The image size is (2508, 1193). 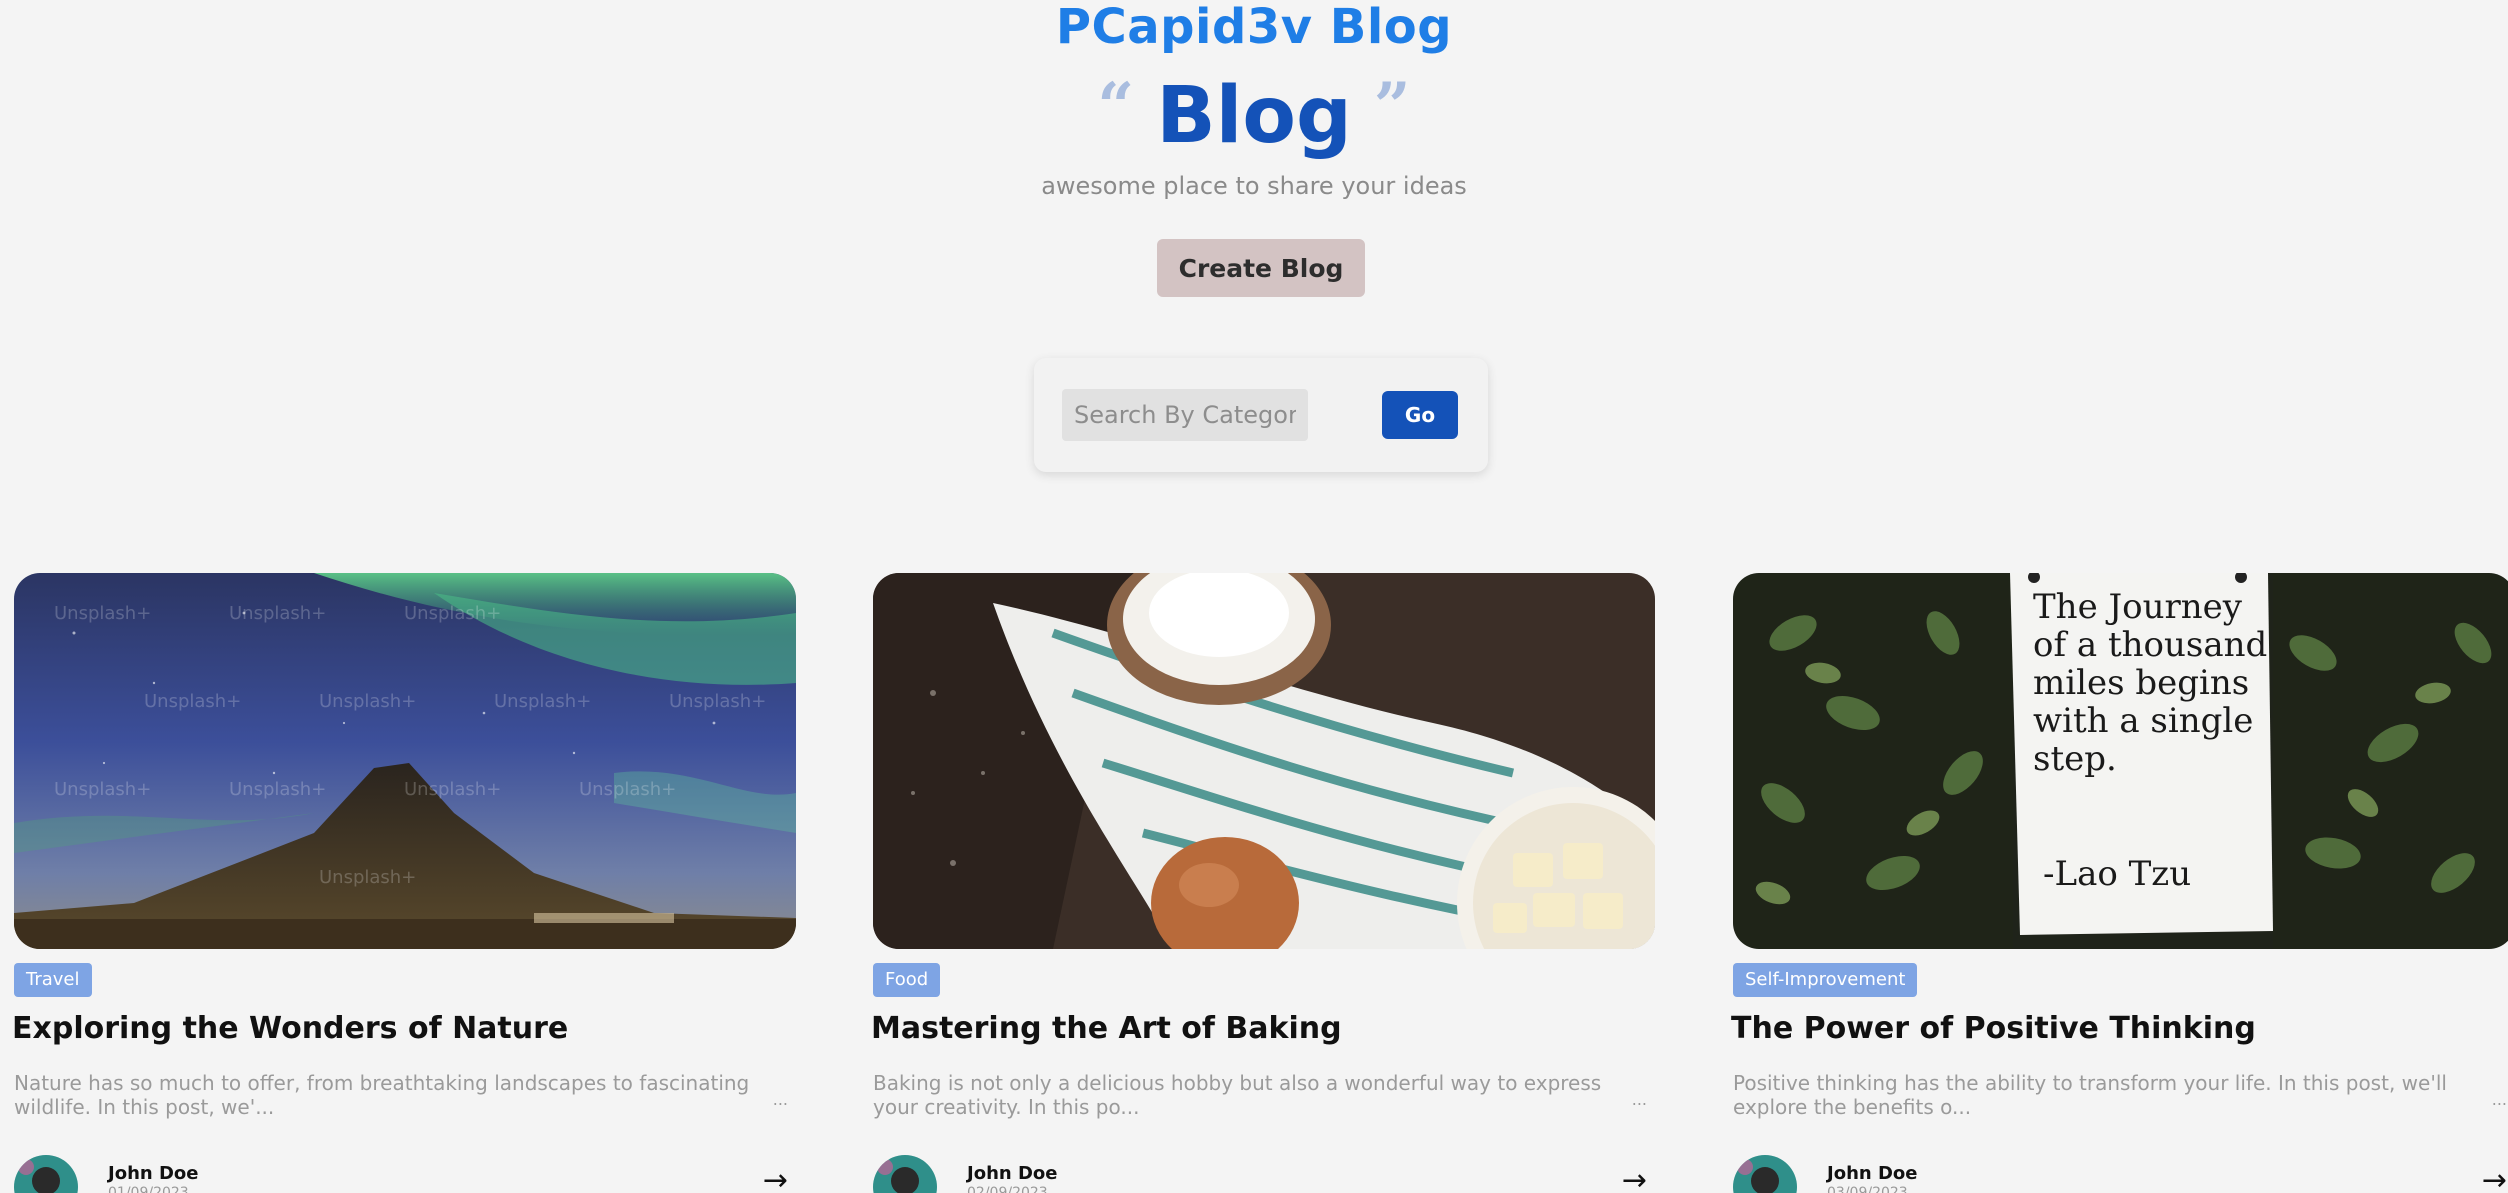 What do you see at coordinates (1420, 415) in the screenshot?
I see `go-button: Go` at bounding box center [1420, 415].